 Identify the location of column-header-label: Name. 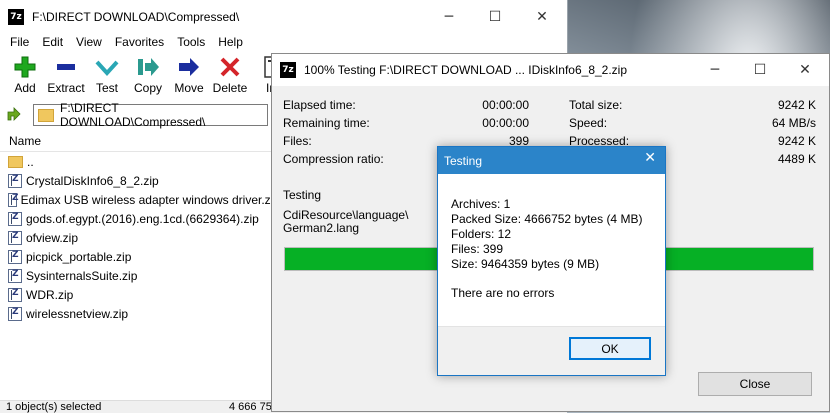
(25, 141).